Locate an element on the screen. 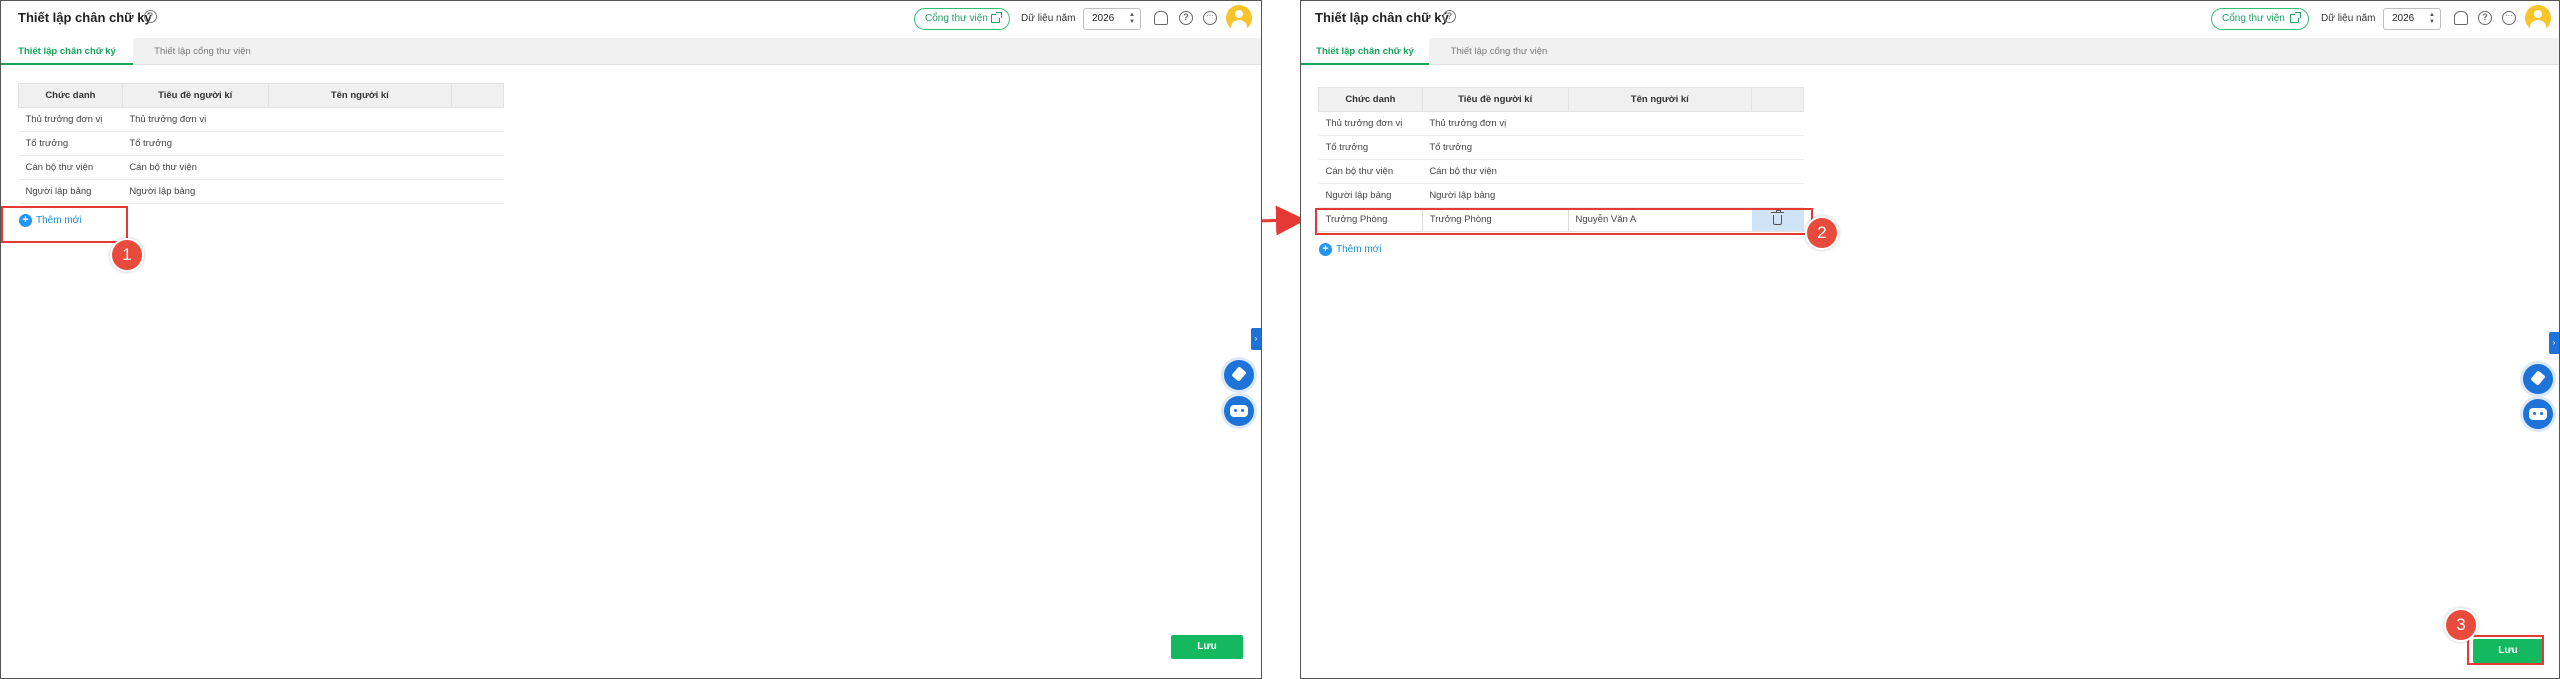 The image size is (2560, 679). step-badge-2: 2 is located at coordinates (1822, 233).